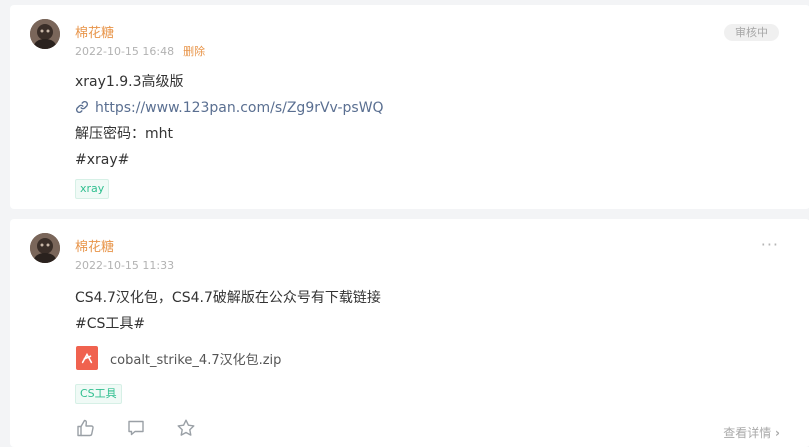  Describe the element at coordinates (194, 51) in the screenshot. I see `delete-link: 删除` at that location.